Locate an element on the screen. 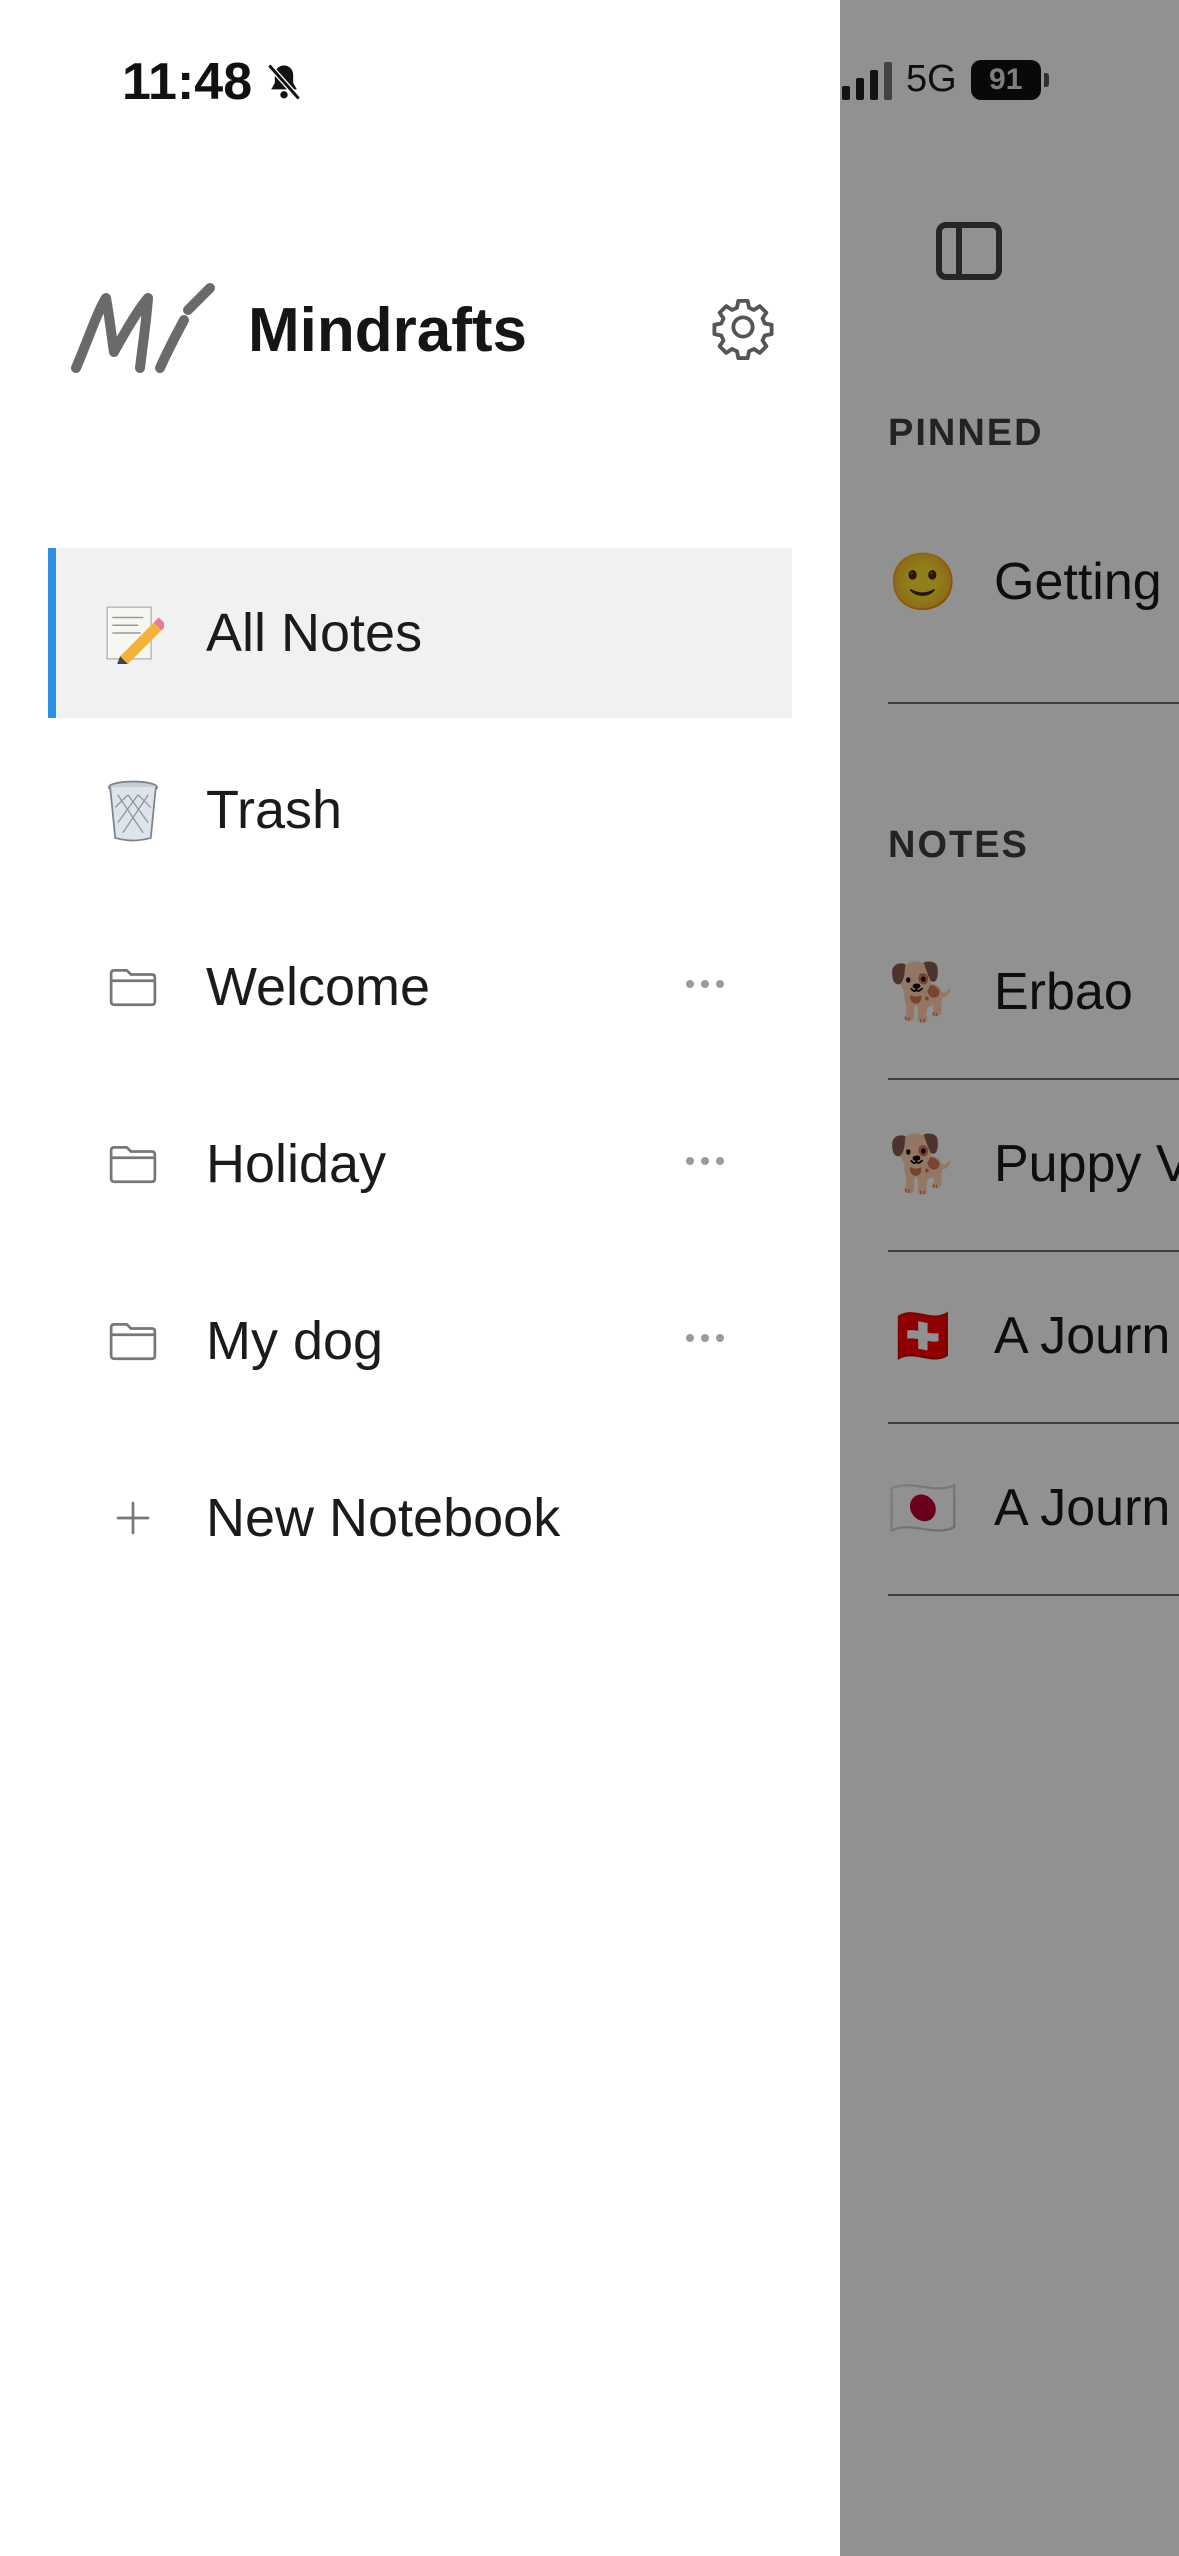 This screenshot has height=2556, width=1179. plus-icon is located at coordinates (133, 1518).